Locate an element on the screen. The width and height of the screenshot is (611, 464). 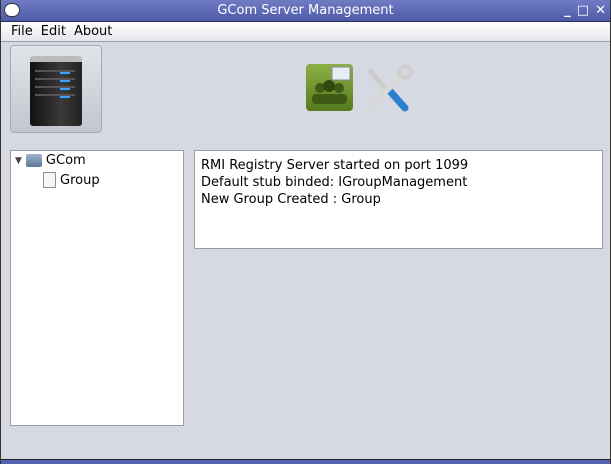
group-contacts-icon is located at coordinates (331, 85).